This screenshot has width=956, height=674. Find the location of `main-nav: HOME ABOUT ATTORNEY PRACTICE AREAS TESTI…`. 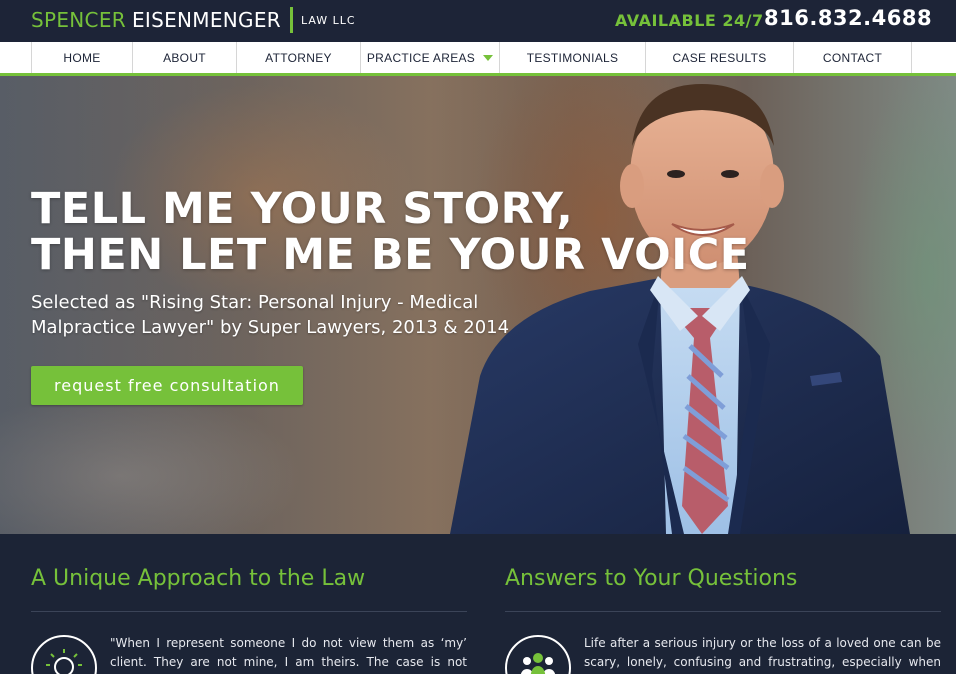

main-nav: HOME ABOUT ATTORNEY PRACTICE AREAS TESTI… is located at coordinates (478, 59).